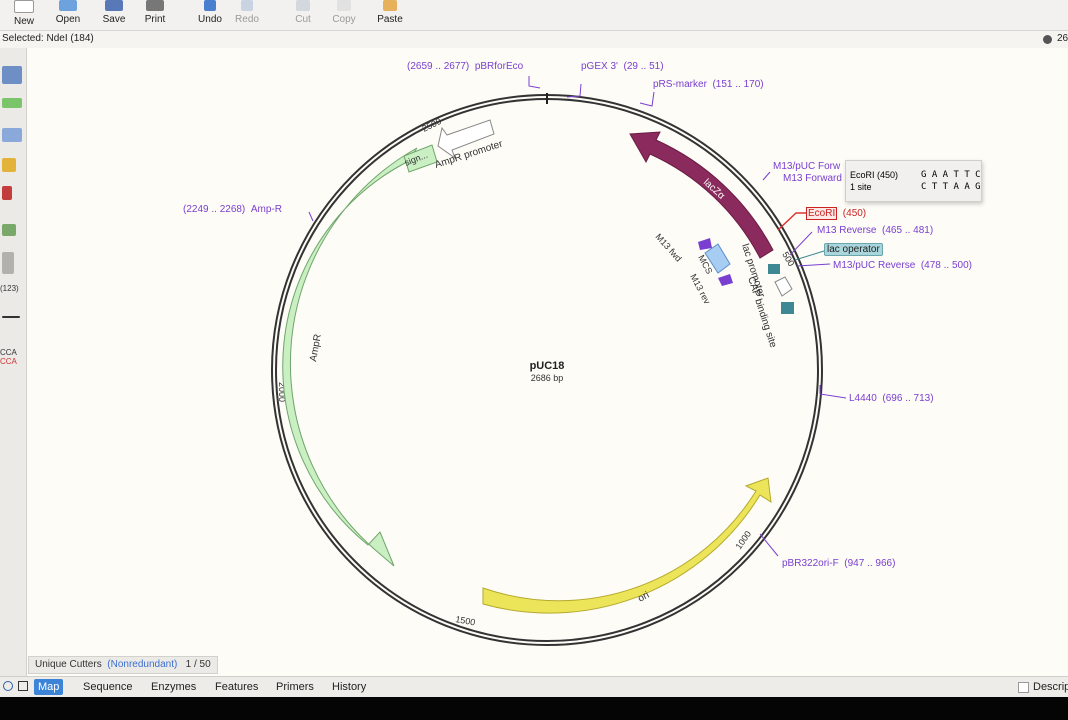 The height and width of the screenshot is (720, 1068). Describe the element at coordinates (669, 248) in the screenshot. I see `m13-fwd-label: M13 fwd` at that location.